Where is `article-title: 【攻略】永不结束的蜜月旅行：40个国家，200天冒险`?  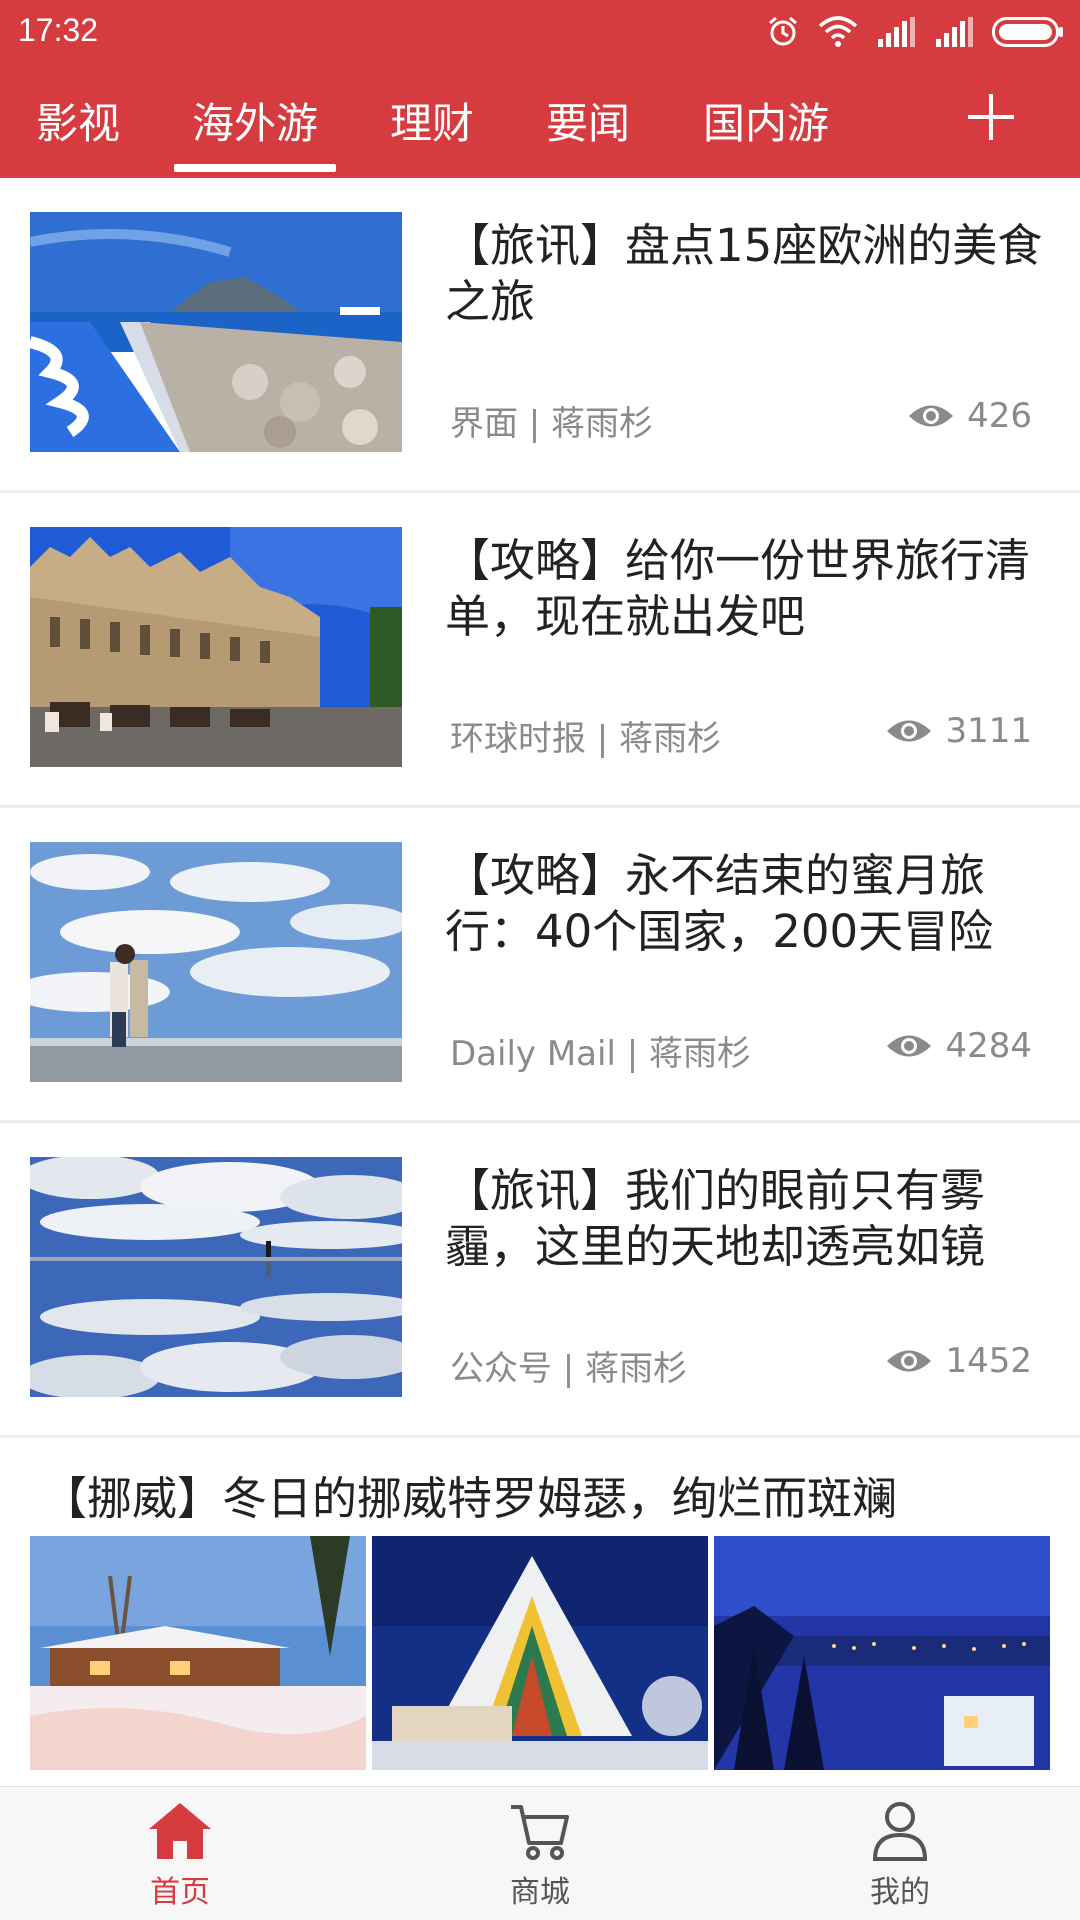 article-title: 【攻略】永不结束的蜜月旅行：40个国家，200天冒险 is located at coordinates (745, 904).